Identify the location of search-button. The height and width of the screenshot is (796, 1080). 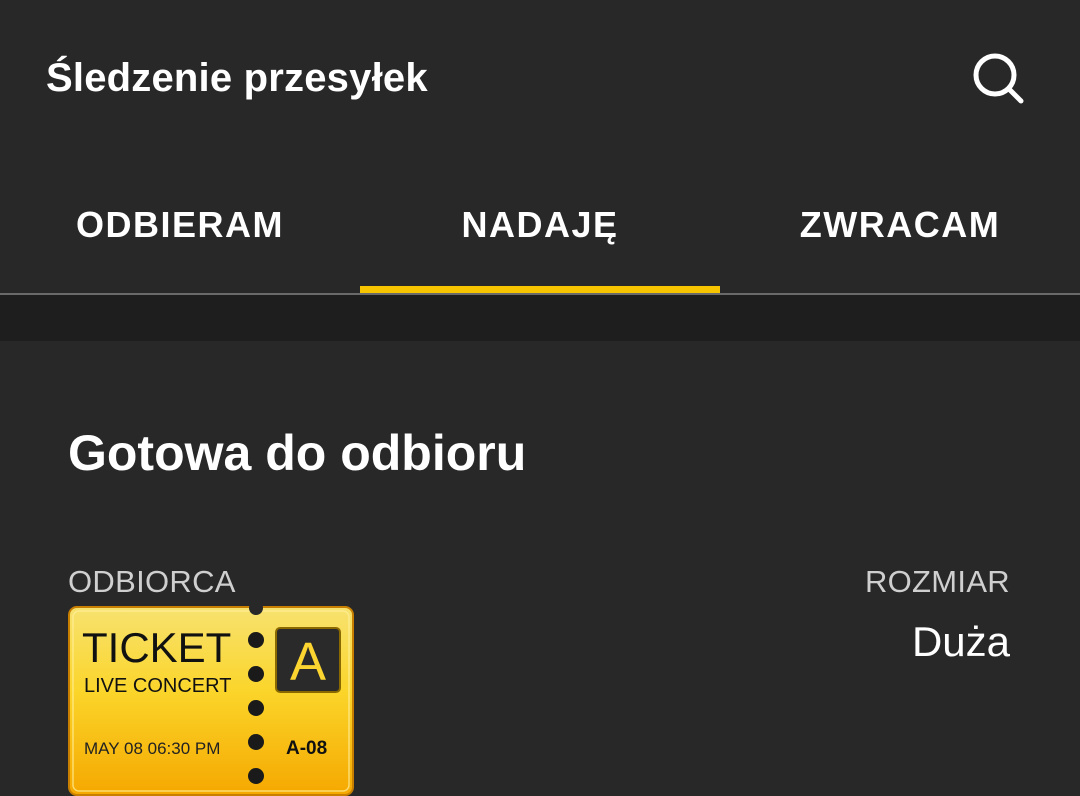
(999, 79).